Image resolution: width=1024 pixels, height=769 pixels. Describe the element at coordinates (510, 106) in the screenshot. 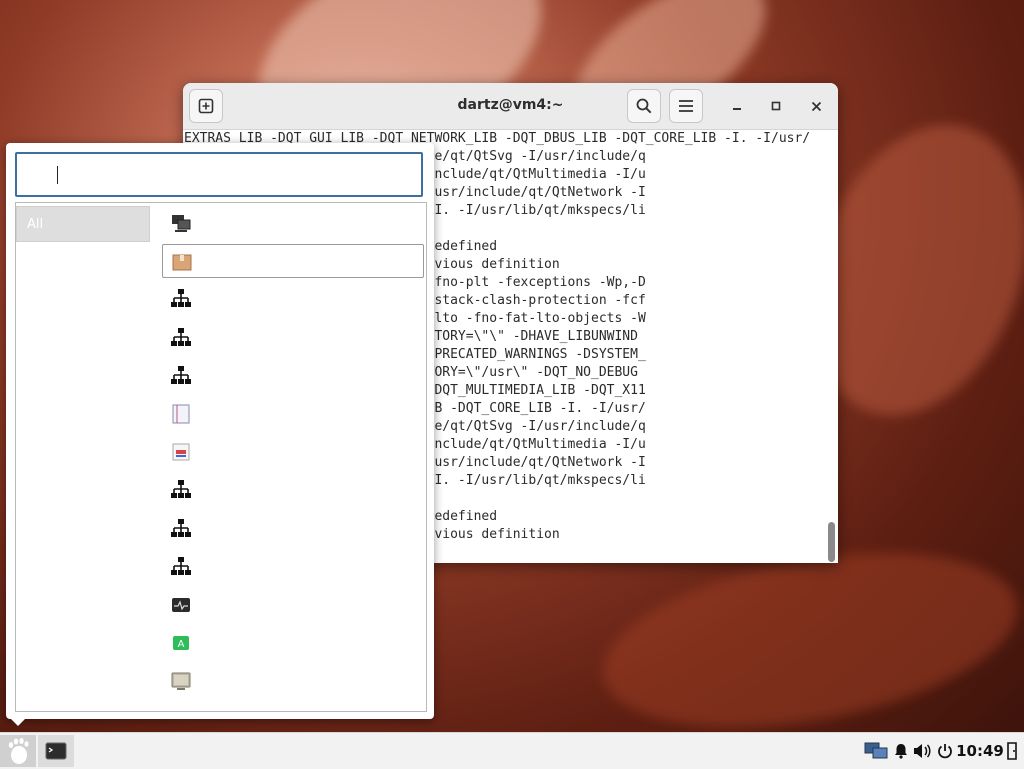

I see `terminal-headerbar: dartz@vm4:~` at that location.